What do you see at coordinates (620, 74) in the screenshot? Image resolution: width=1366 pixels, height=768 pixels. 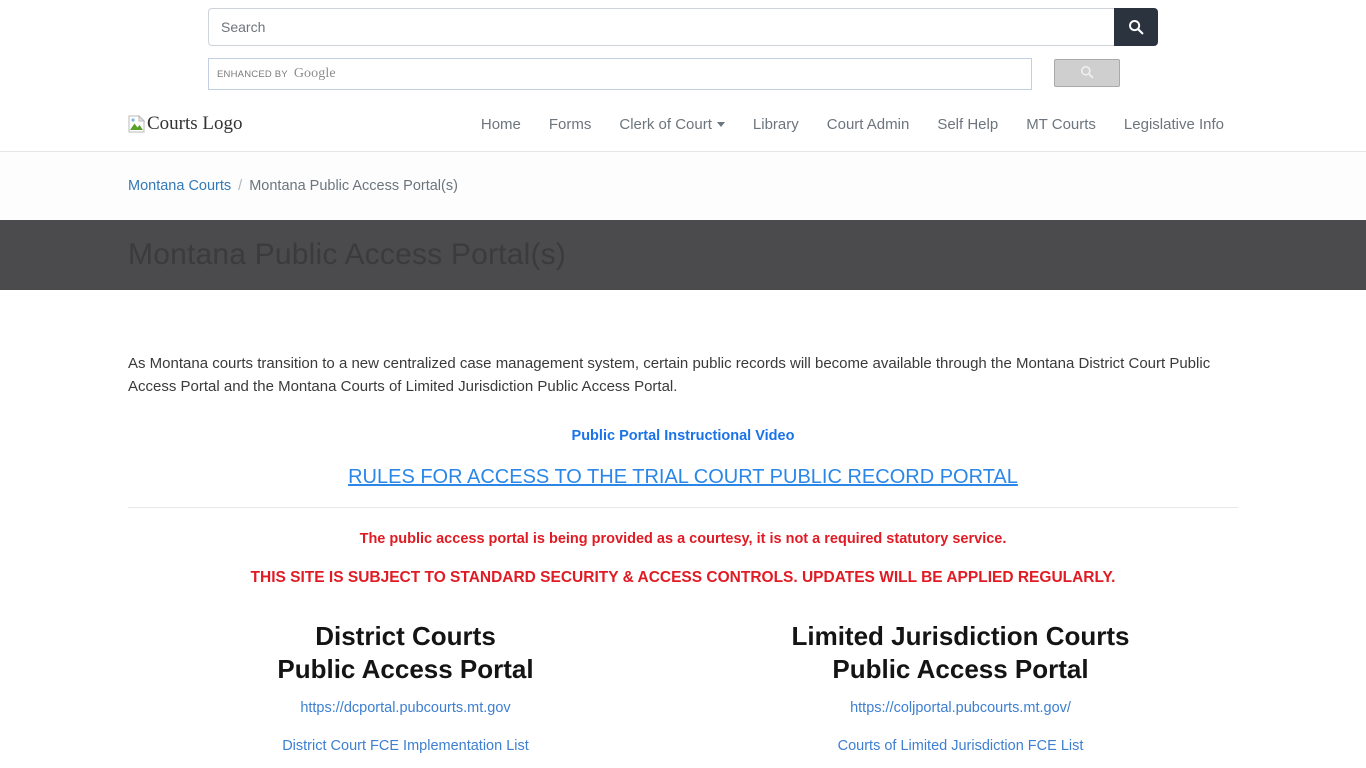 I see `google-cse-input: ENHANCED BY Google` at bounding box center [620, 74].